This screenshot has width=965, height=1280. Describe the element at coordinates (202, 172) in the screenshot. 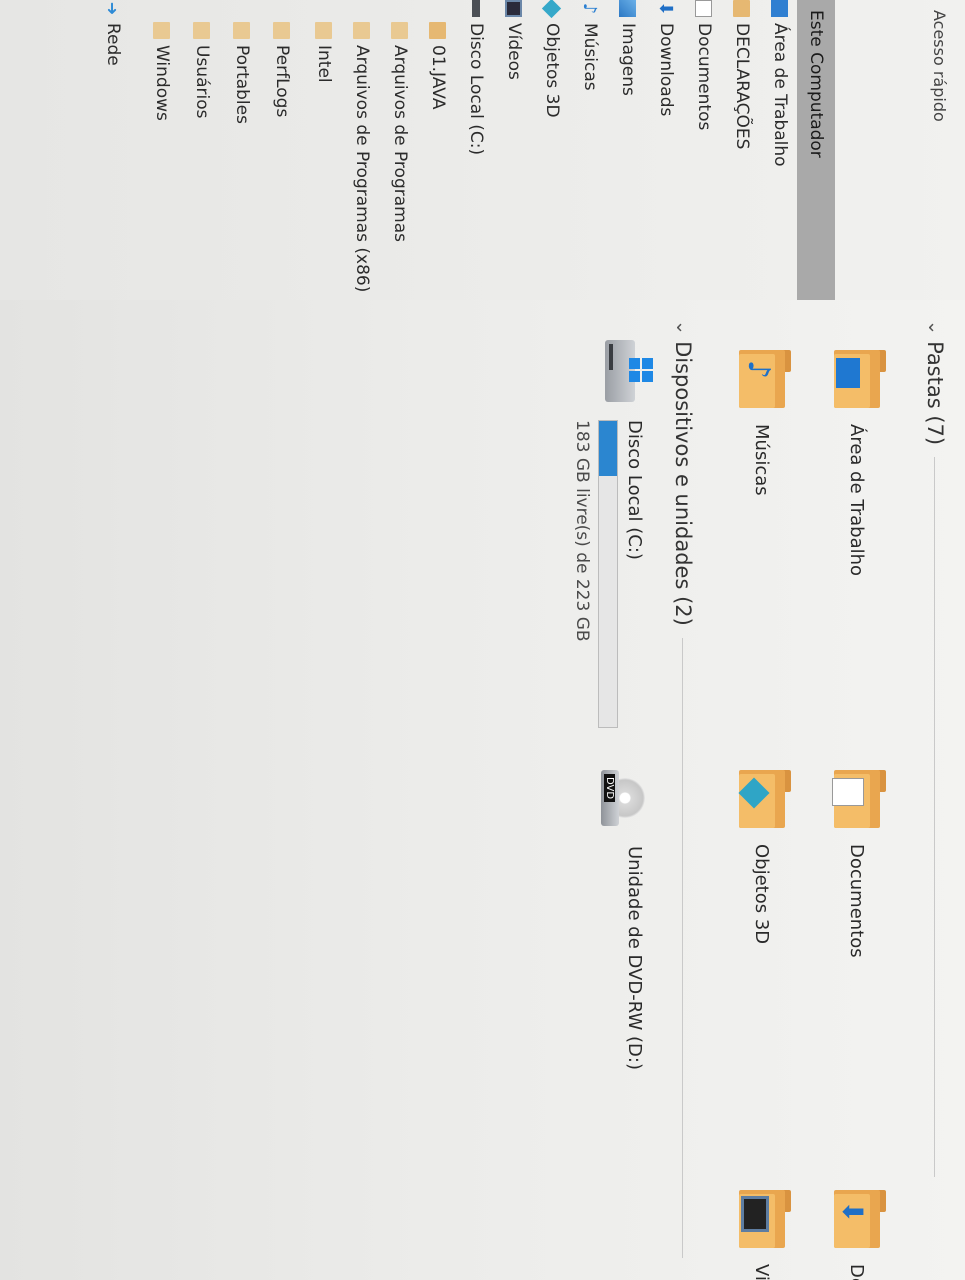

I see `sidebar-item-usuarios: Usuários` at that location.